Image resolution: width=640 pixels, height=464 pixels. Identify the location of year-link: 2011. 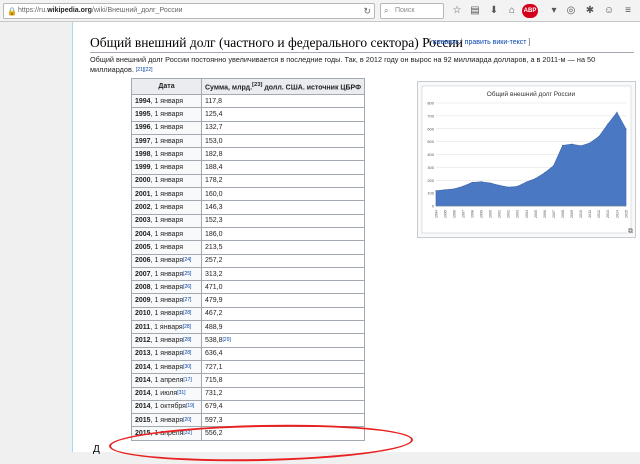
(142, 327).